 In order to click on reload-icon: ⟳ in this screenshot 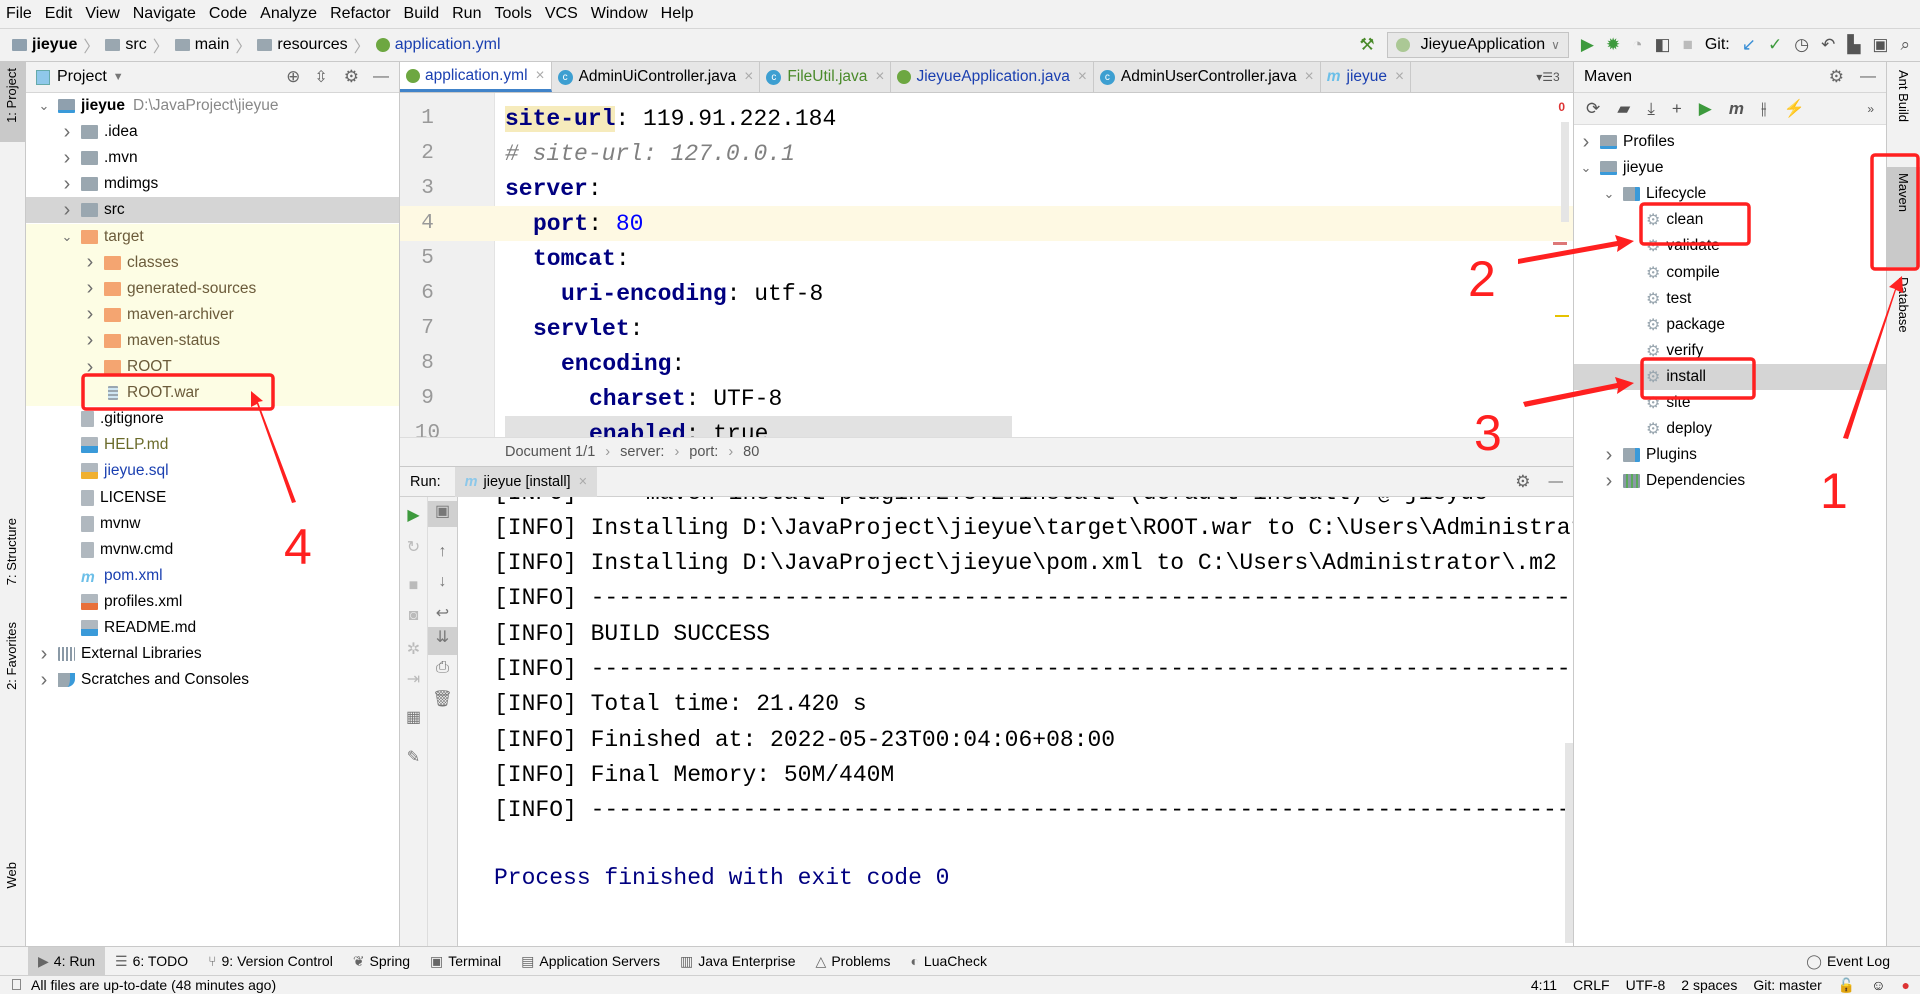, I will do `click(1593, 109)`.